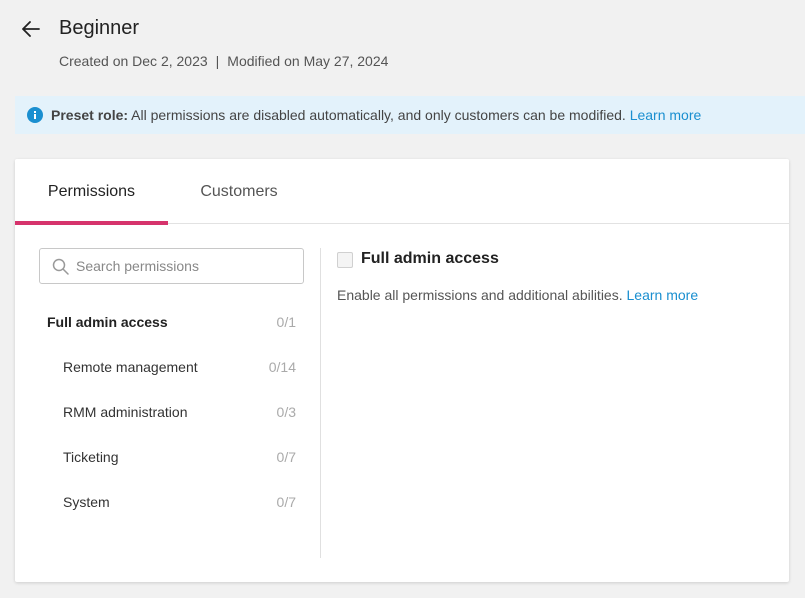  I want to click on permission-count: 0/3, so click(286, 412).